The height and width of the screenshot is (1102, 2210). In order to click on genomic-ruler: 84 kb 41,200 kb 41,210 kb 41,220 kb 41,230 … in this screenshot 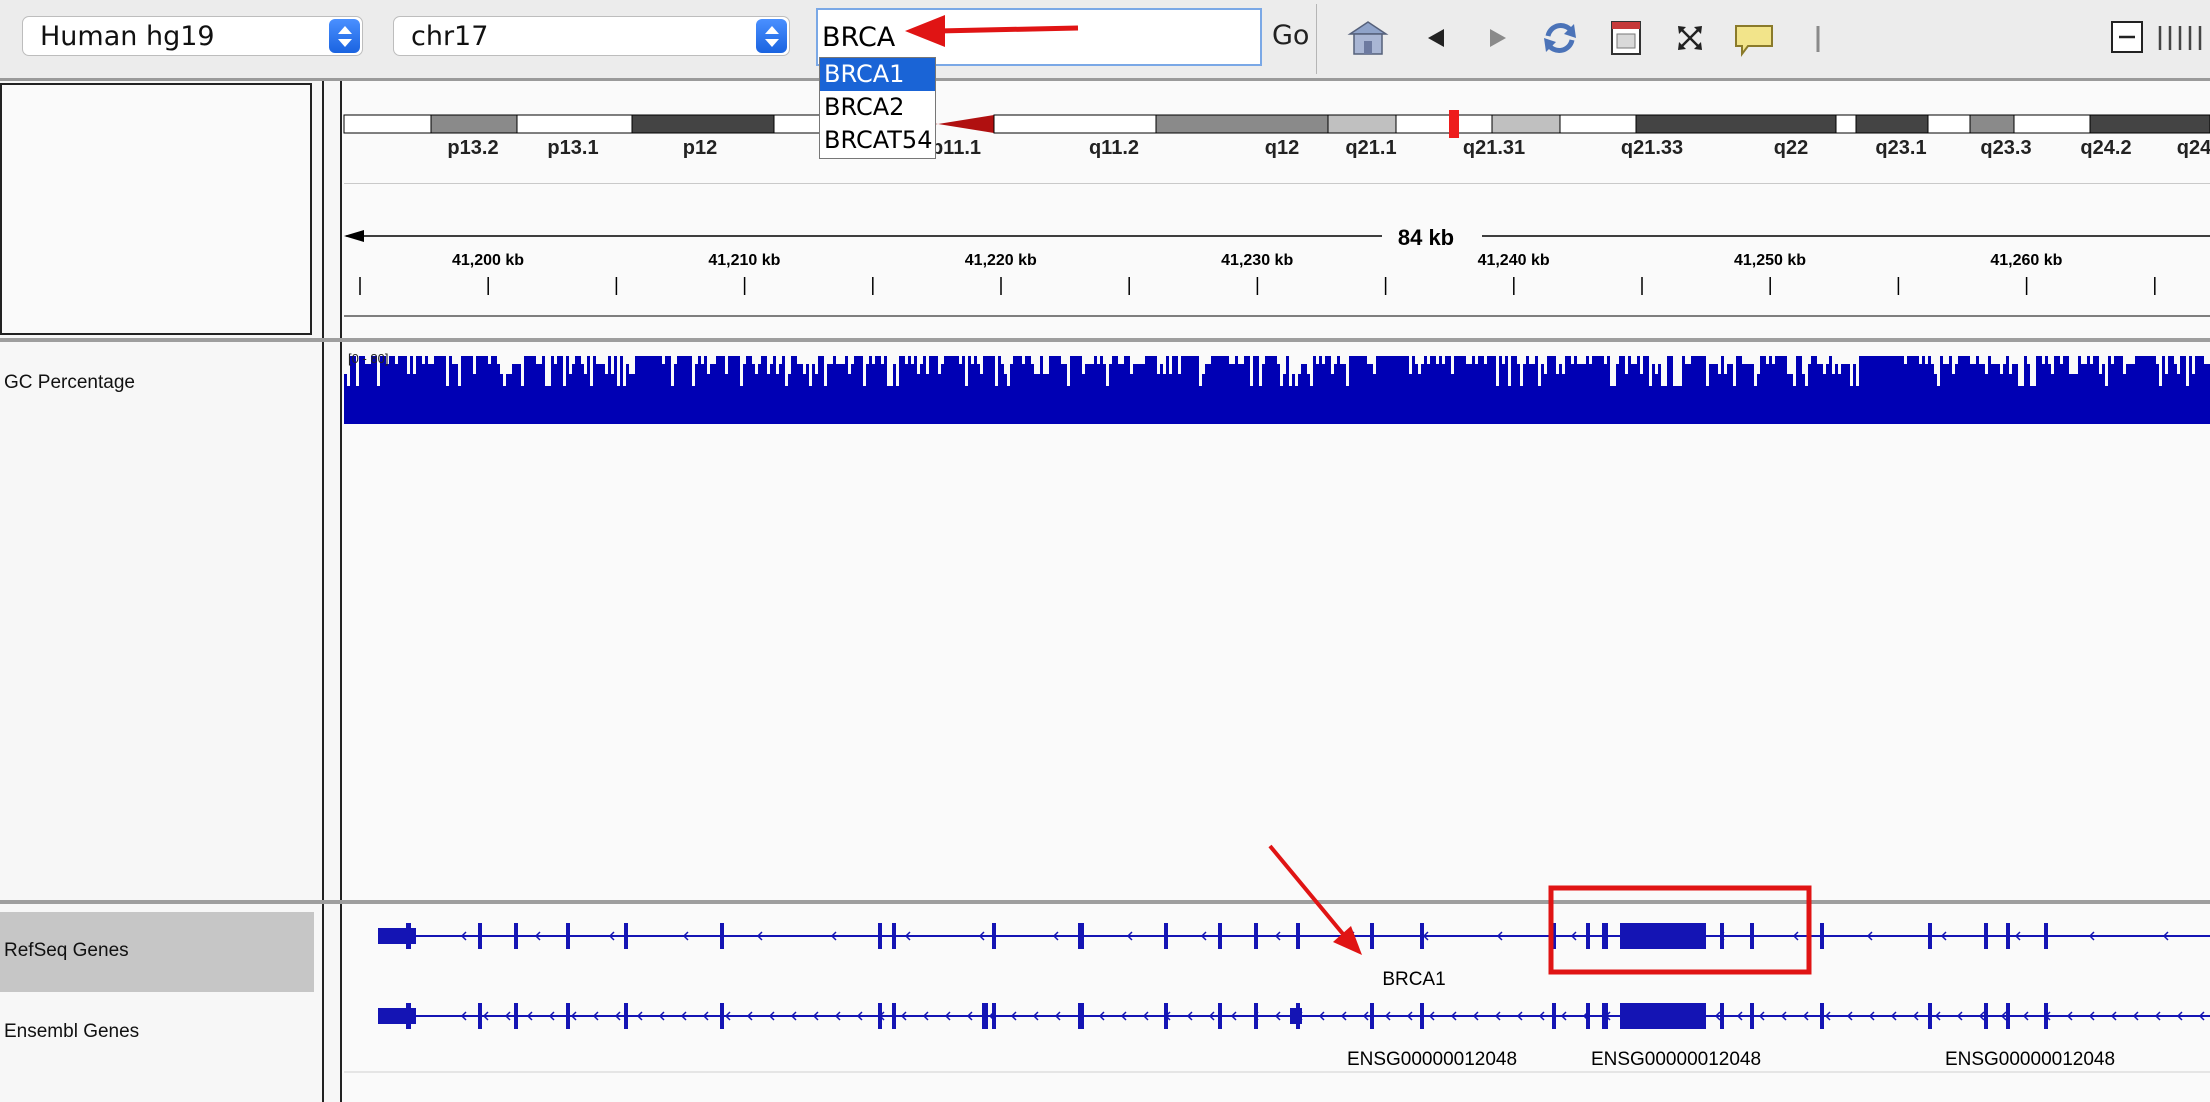, I will do `click(1276, 260)`.